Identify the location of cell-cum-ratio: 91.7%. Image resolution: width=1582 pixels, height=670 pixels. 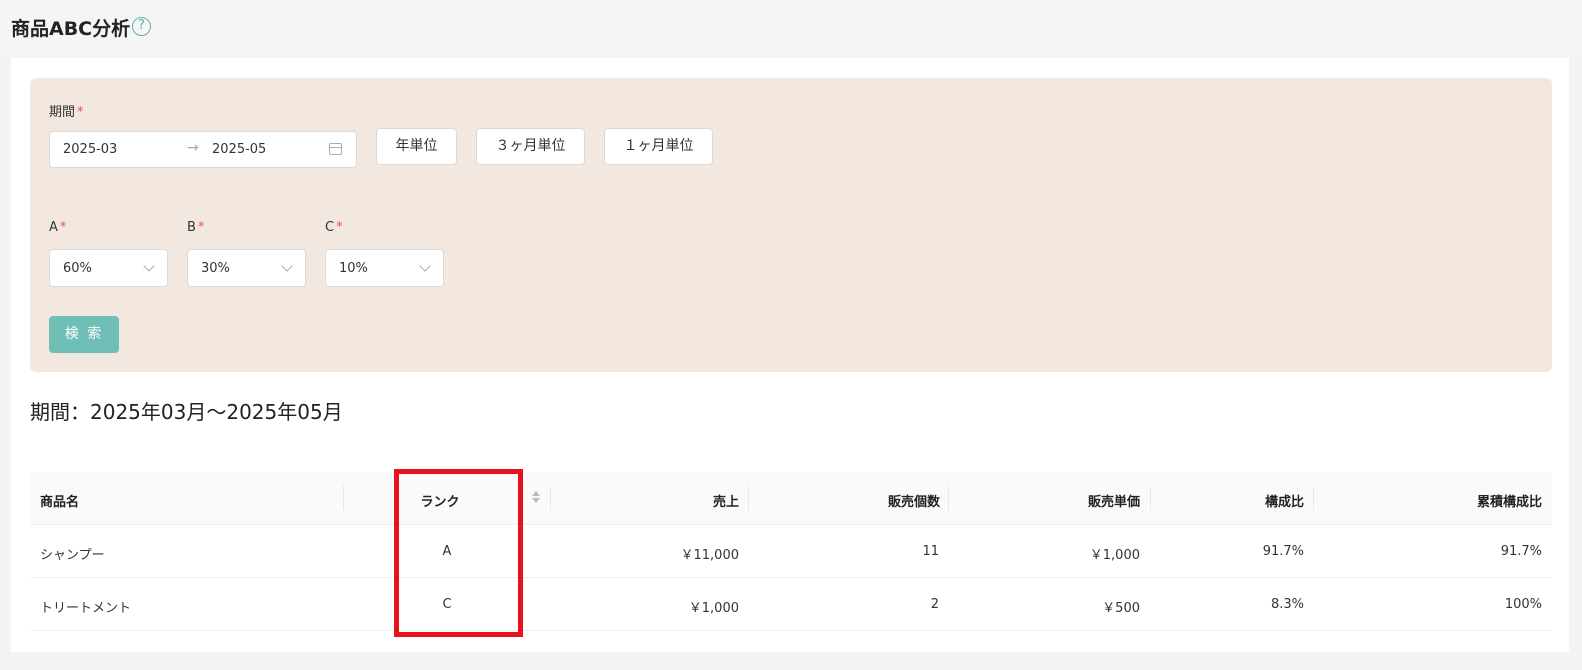
(1521, 551).